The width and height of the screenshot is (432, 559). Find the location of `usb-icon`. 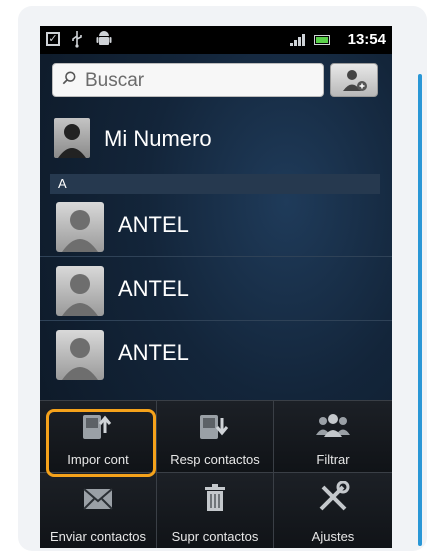

usb-icon is located at coordinates (77, 41).